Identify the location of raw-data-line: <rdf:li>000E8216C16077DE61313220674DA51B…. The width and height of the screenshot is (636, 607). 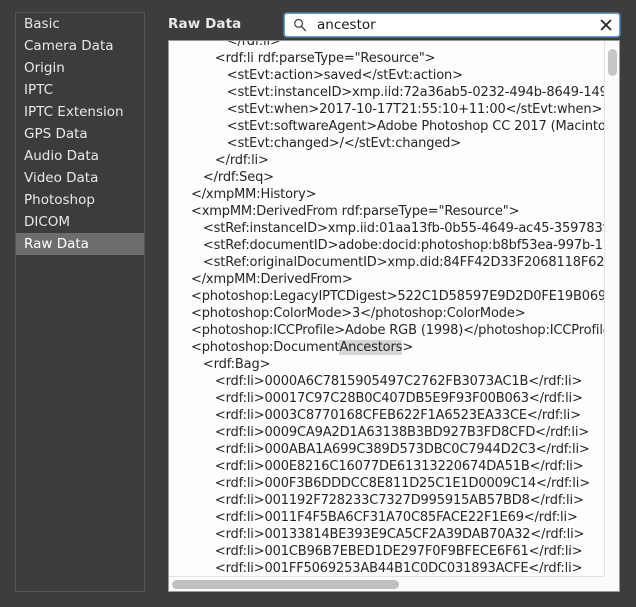
(381, 466).